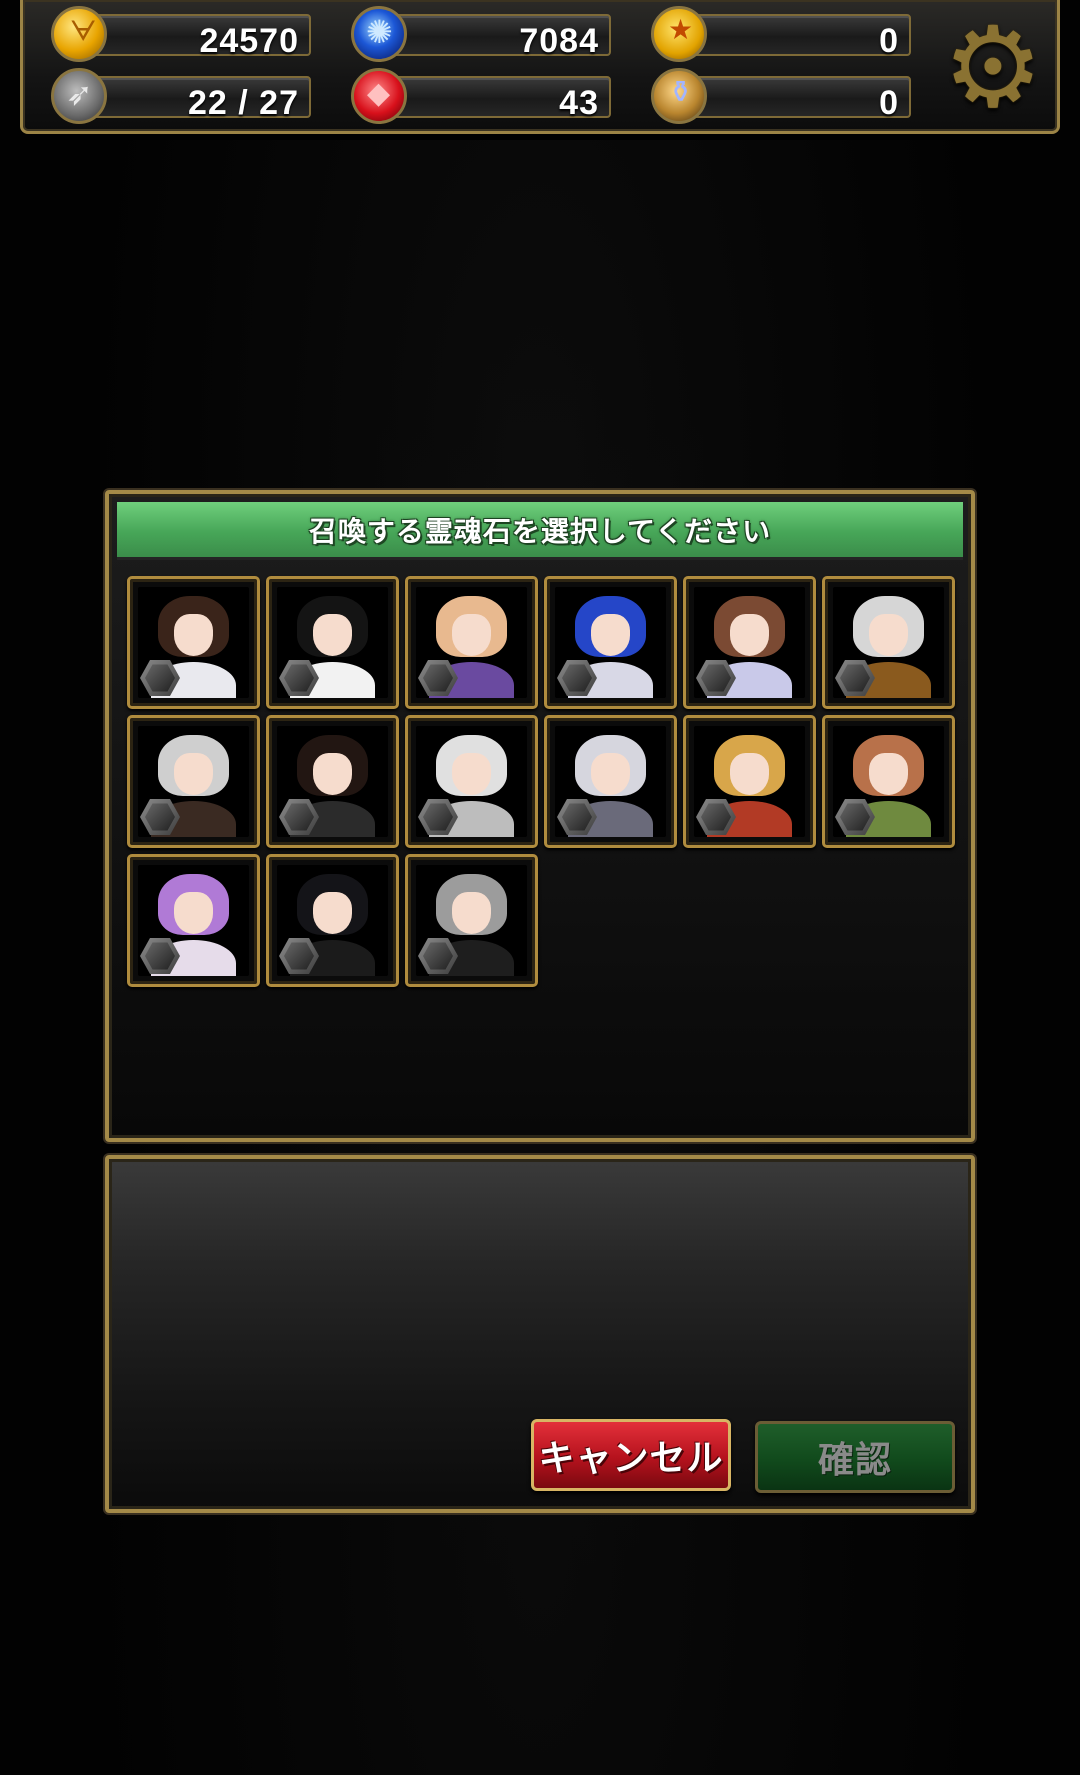 The image size is (1080, 1775). I want to click on status-bar: 24570 22 / 27 7084 43 0 0 ⚙, so click(540, 67).